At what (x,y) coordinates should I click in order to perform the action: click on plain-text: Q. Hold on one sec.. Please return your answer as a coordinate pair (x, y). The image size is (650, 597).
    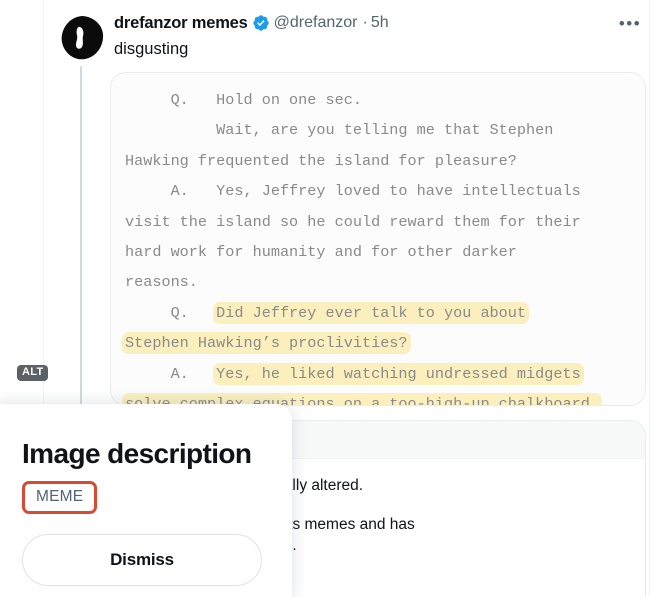
    Looking at the image, I should click on (243, 100).